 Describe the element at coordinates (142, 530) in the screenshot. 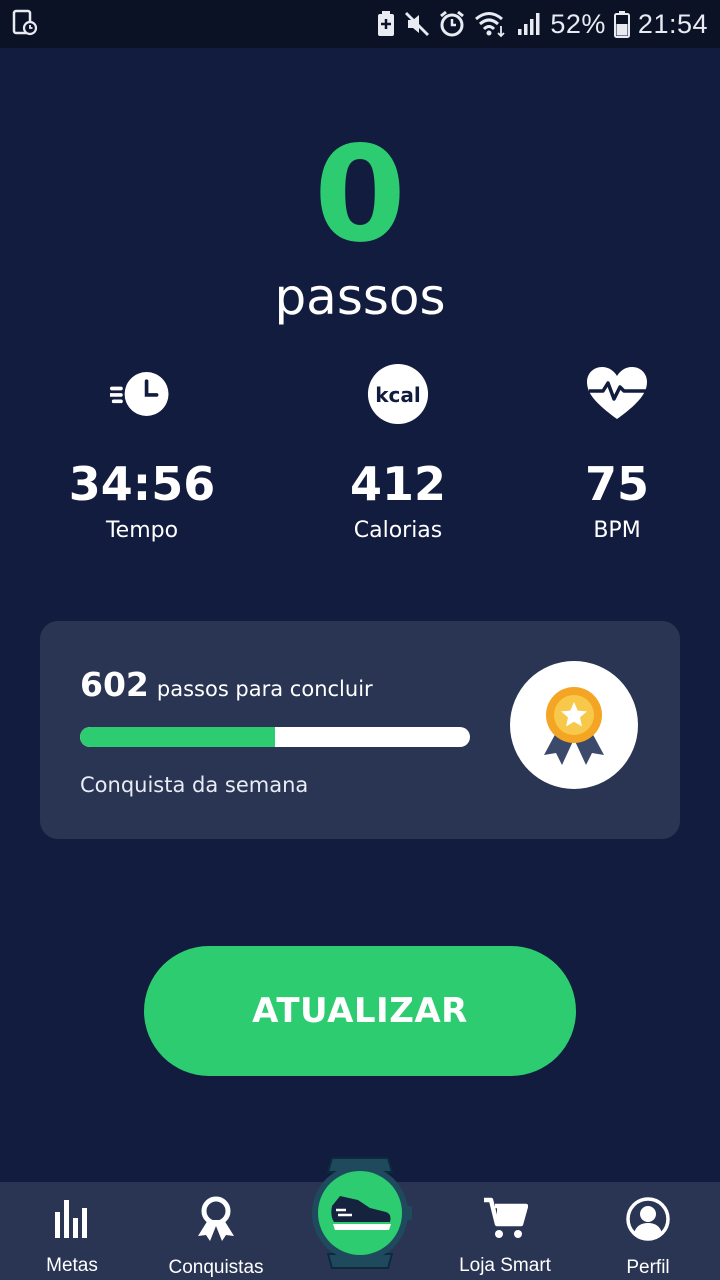

I see `time-label: Tempo` at that location.